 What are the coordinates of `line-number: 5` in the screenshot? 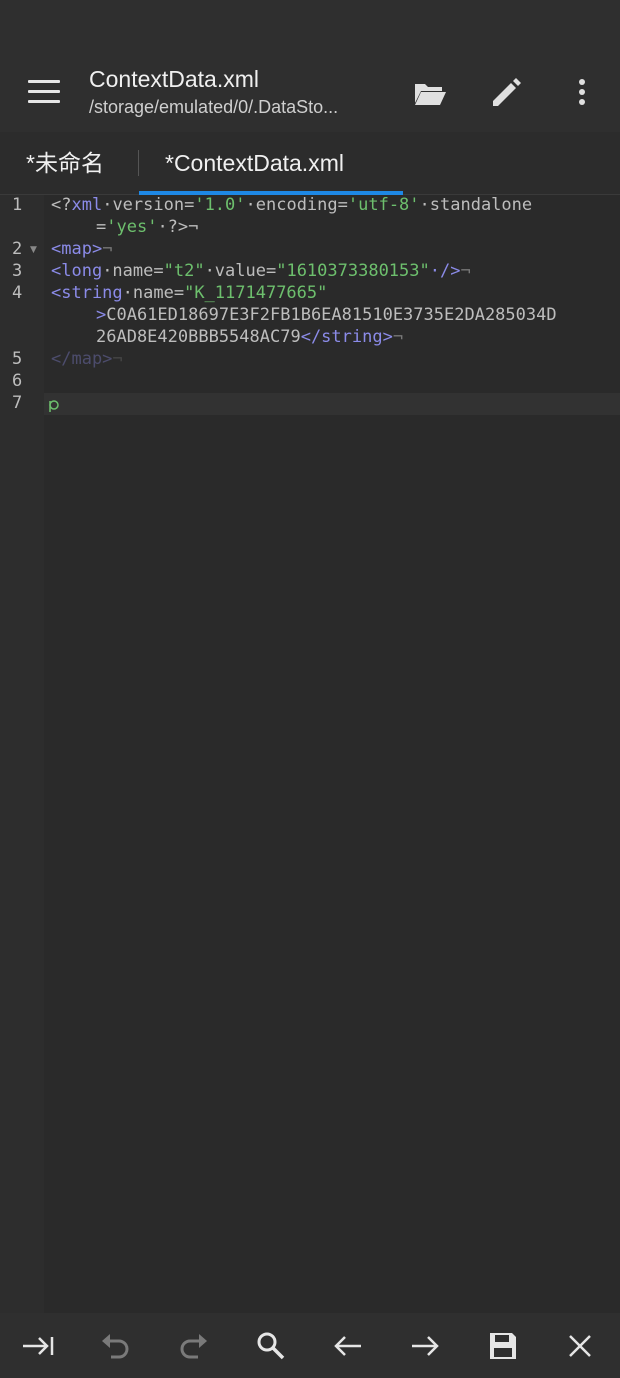 It's located at (17, 359).